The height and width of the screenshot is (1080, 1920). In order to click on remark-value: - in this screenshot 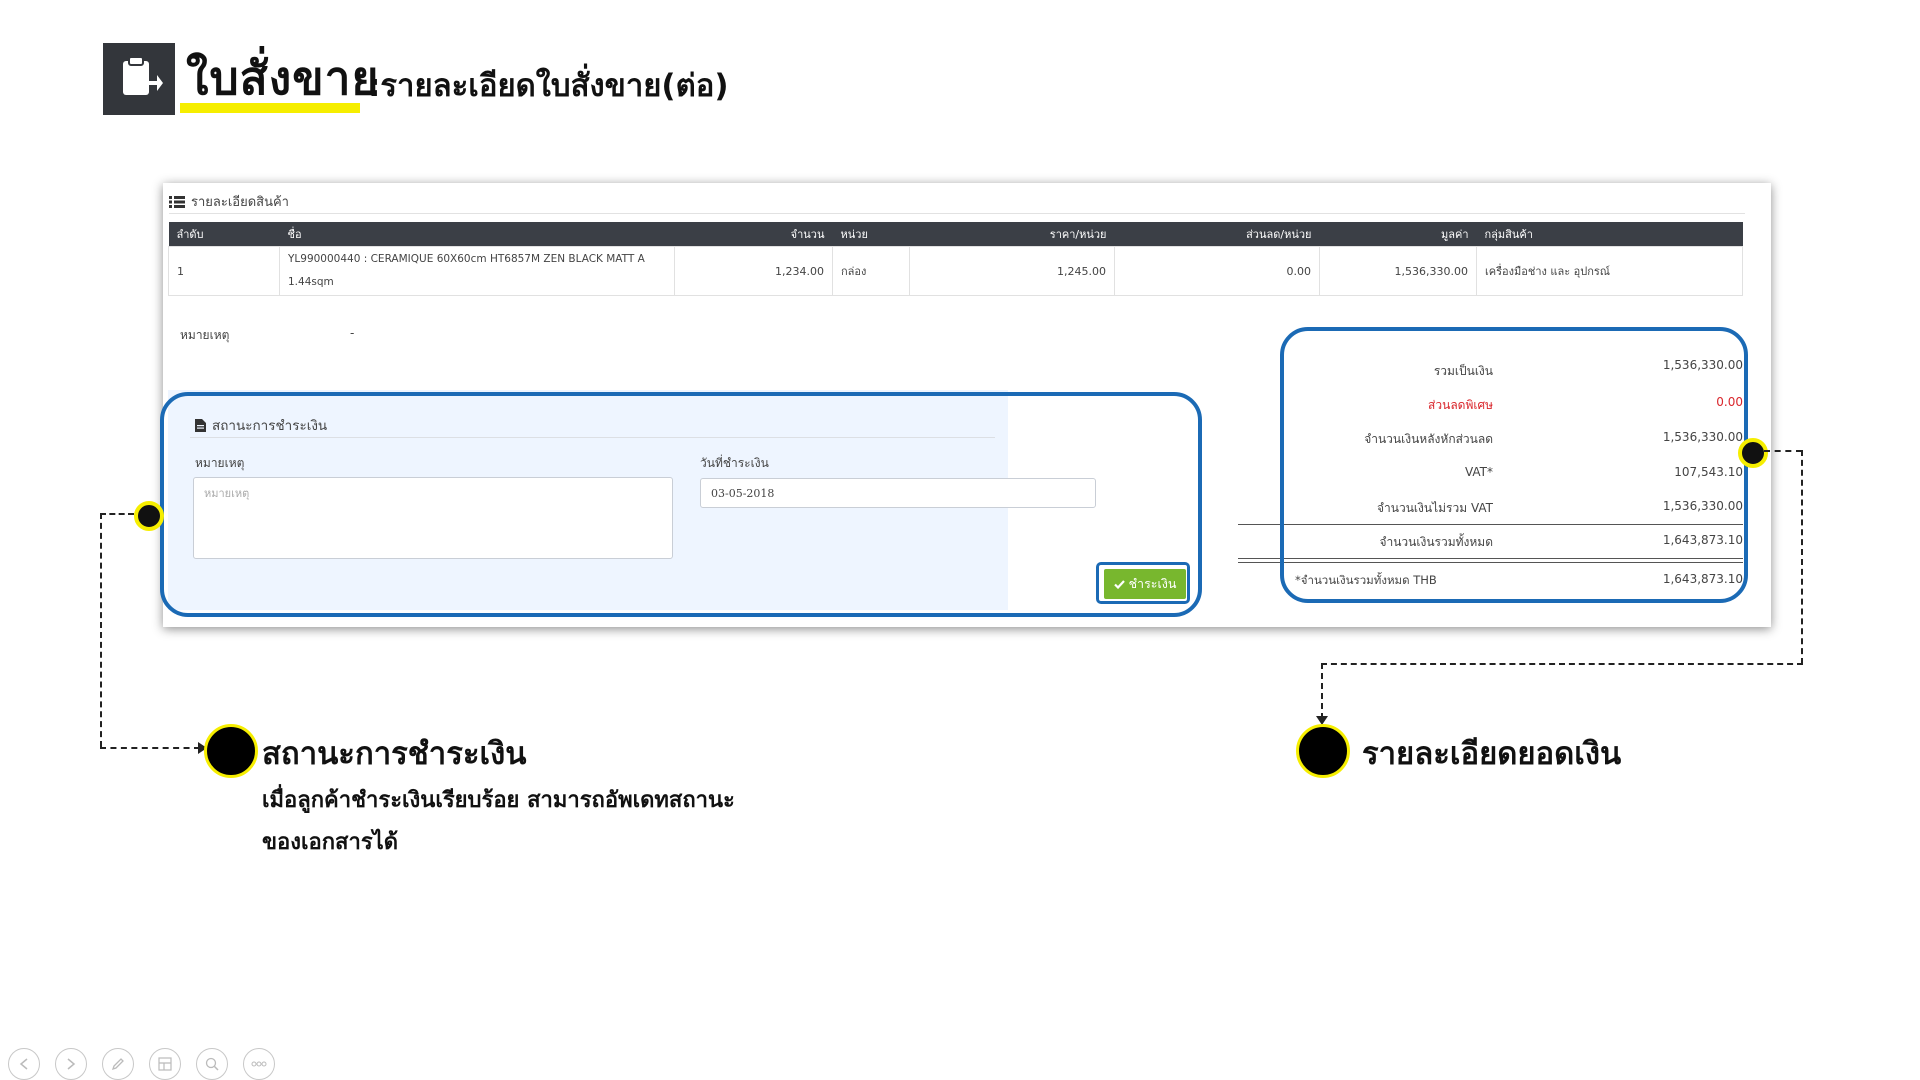, I will do `click(352, 333)`.